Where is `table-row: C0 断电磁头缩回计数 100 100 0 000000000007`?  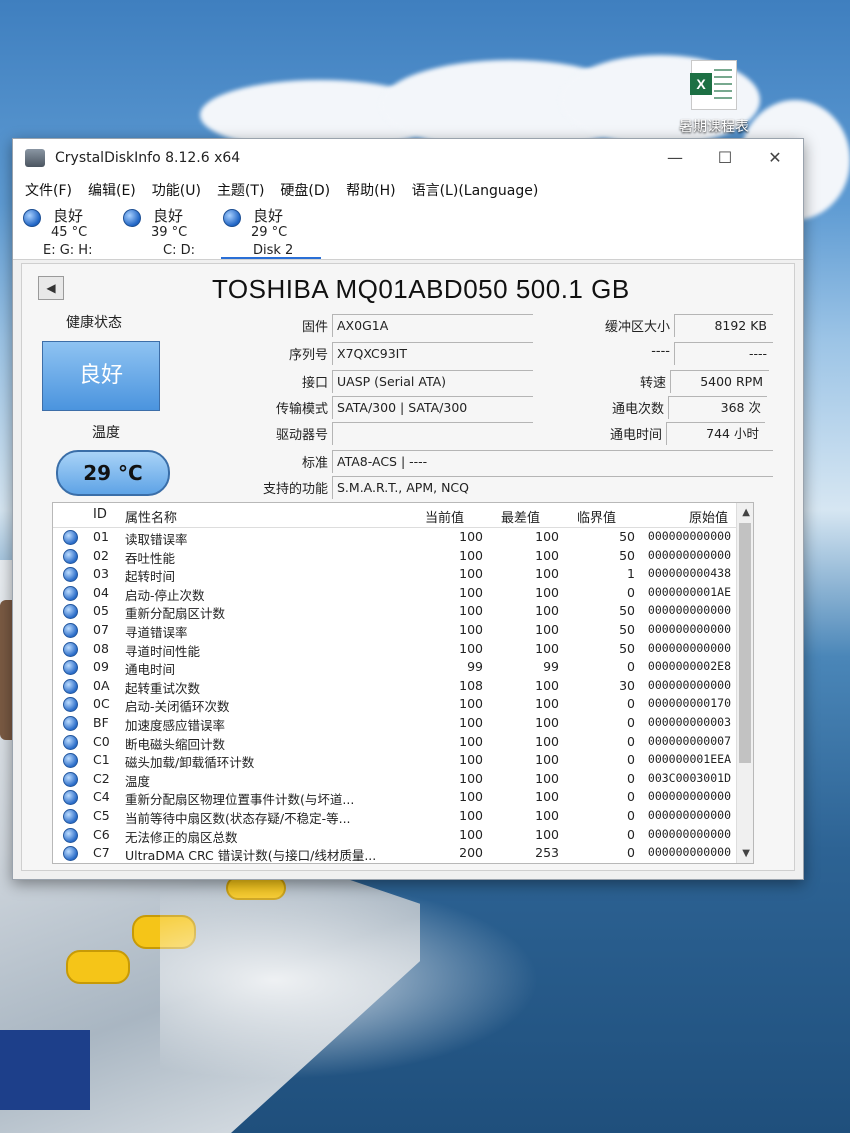
table-row: C0 断电磁头缩回计数 100 100 0 000000000007 is located at coordinates (403, 742).